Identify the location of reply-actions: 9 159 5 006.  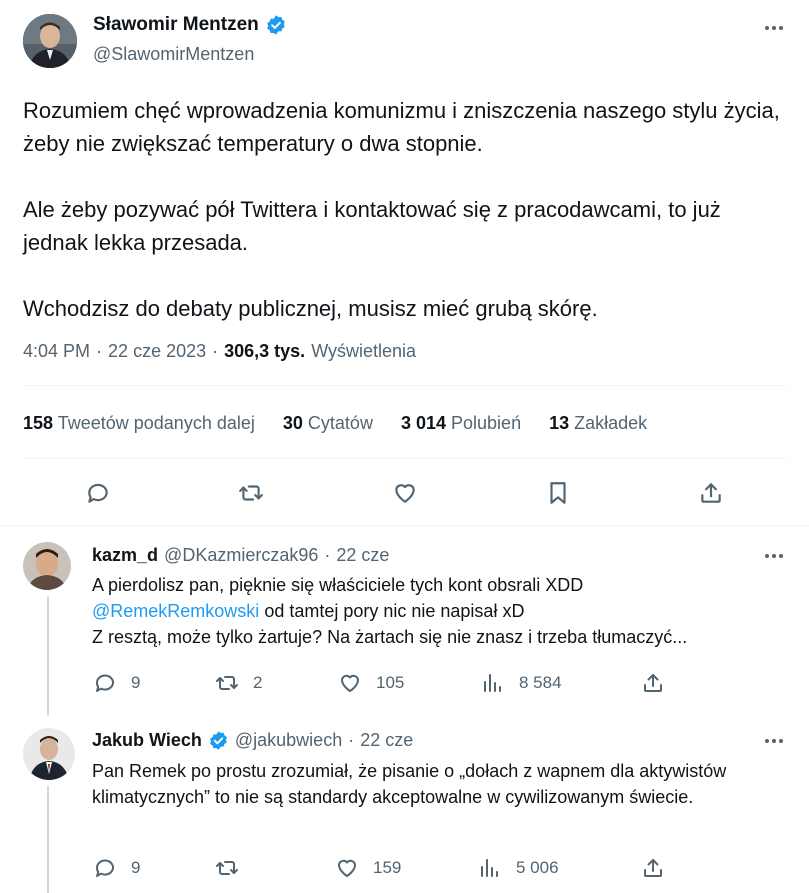
(404, 869).